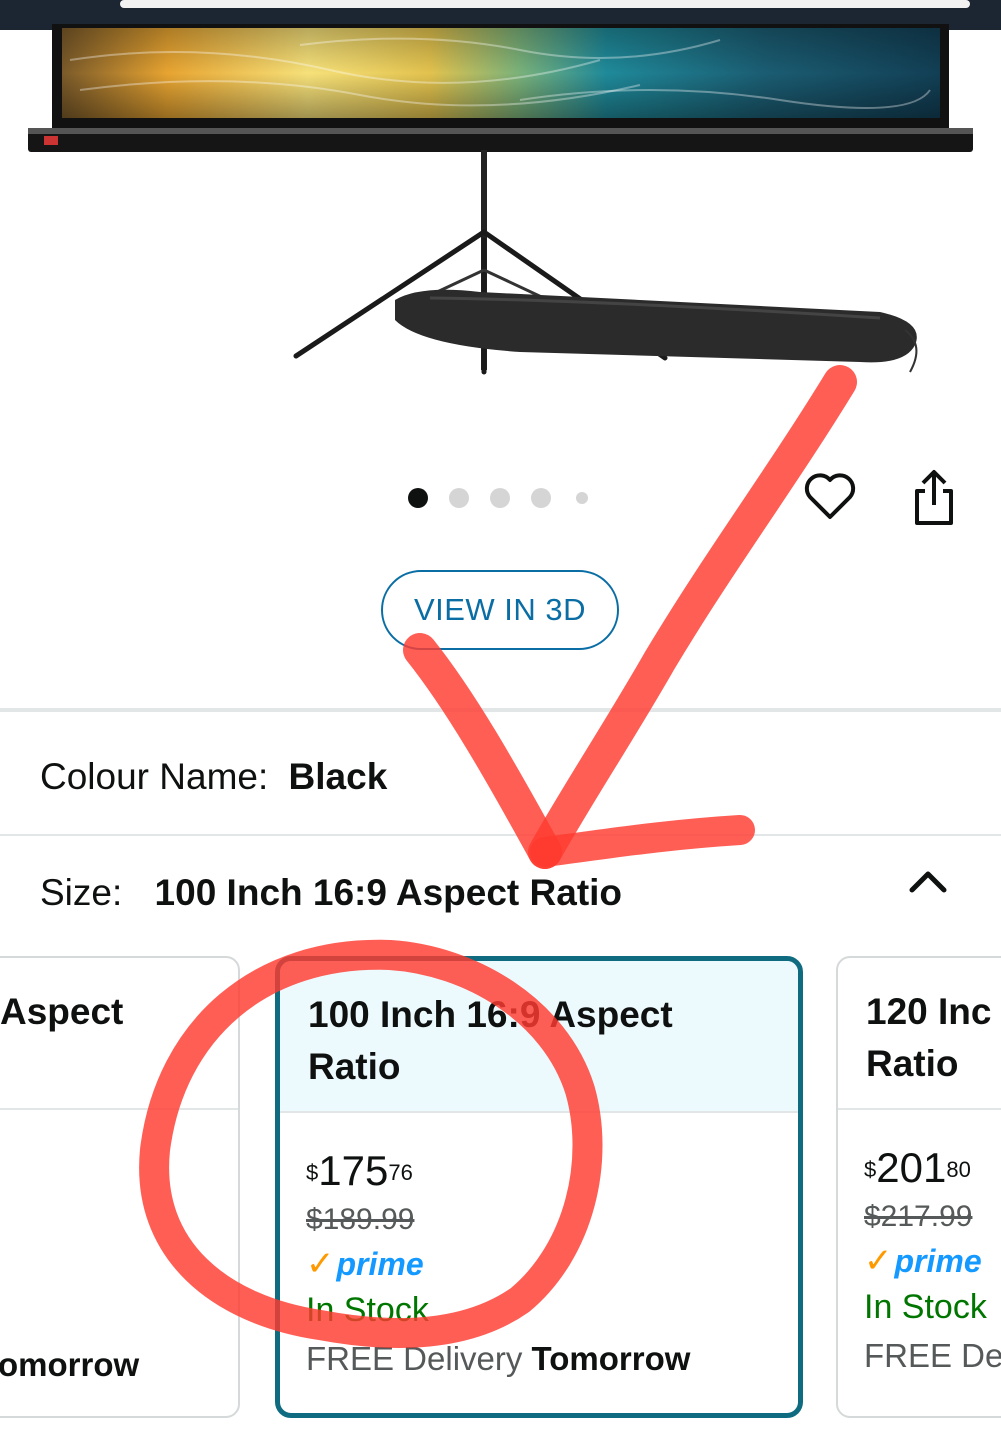 The width and height of the screenshot is (1001, 1440). What do you see at coordinates (359, 1170) in the screenshot?
I see `price: $17576` at bounding box center [359, 1170].